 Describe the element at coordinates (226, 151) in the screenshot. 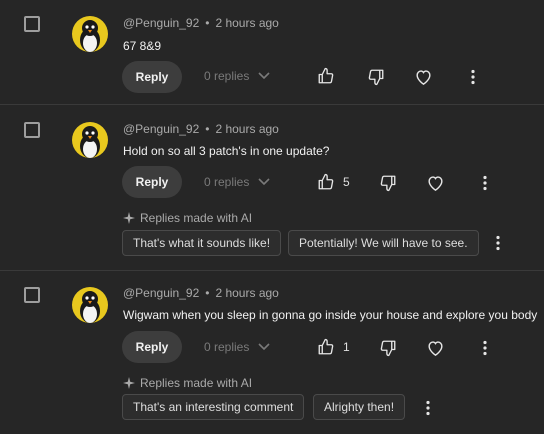

I see `comment-text: Hold on so all 3 patch's in one update?` at that location.